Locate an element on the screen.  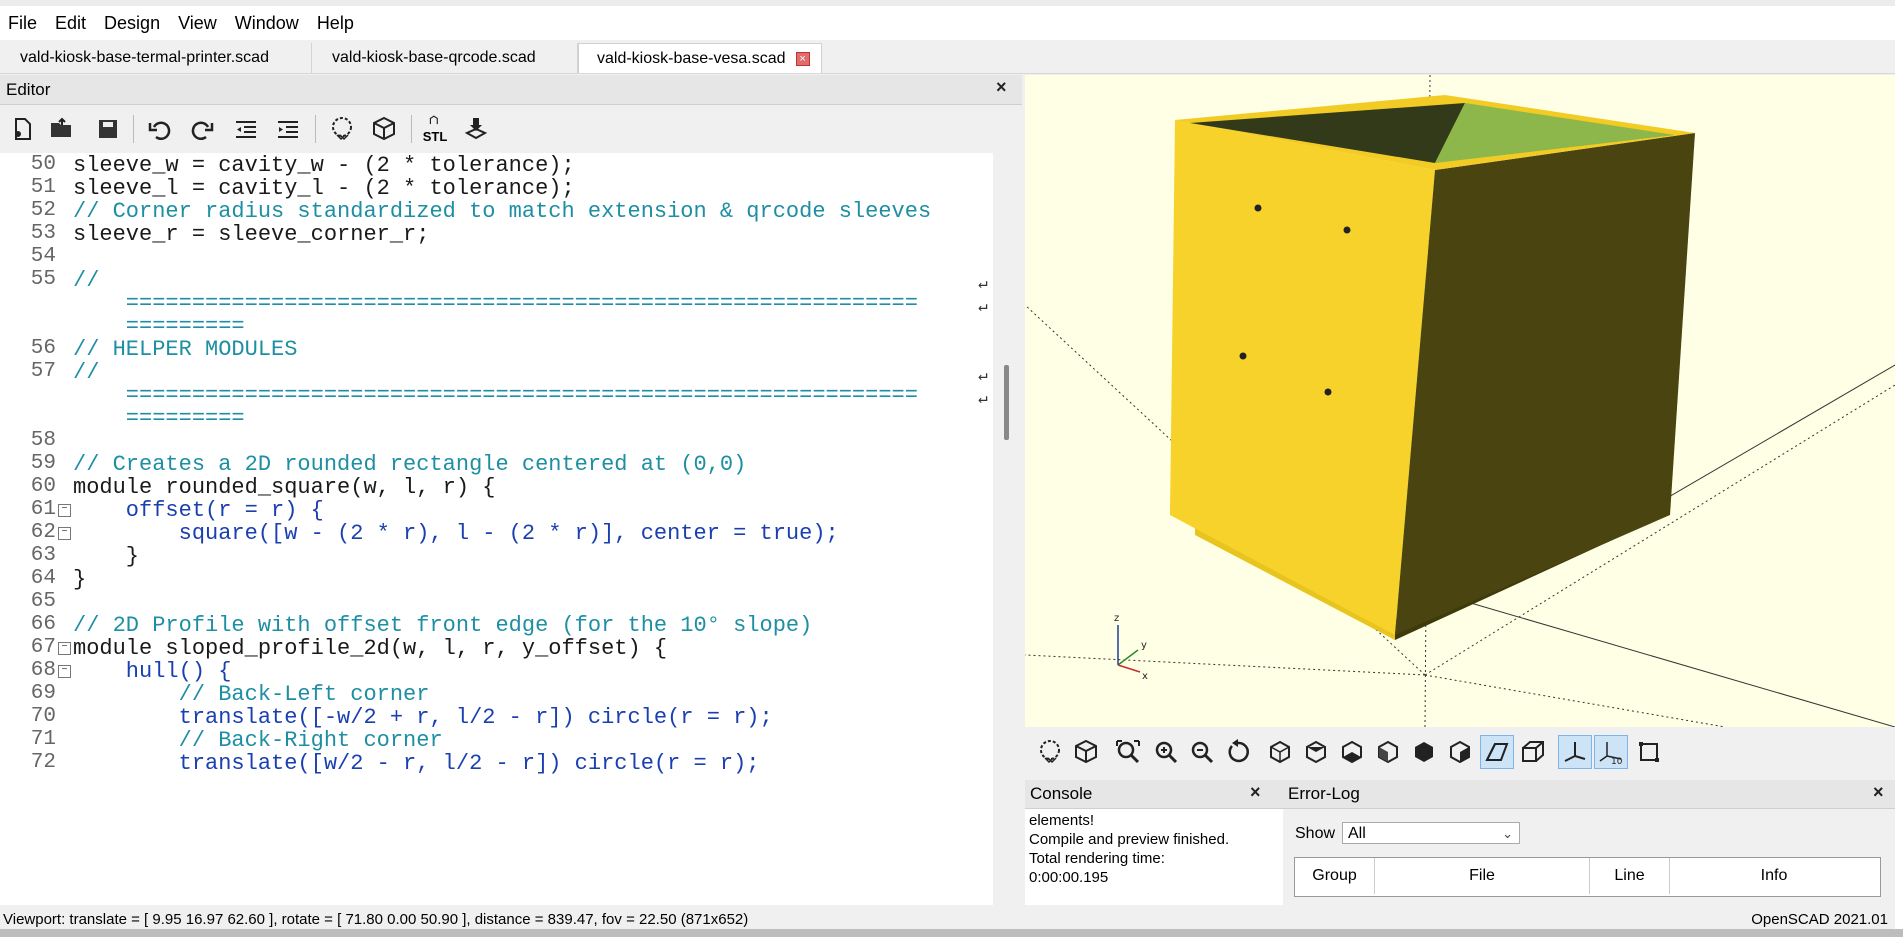
code-line: } is located at coordinates (80, 579).